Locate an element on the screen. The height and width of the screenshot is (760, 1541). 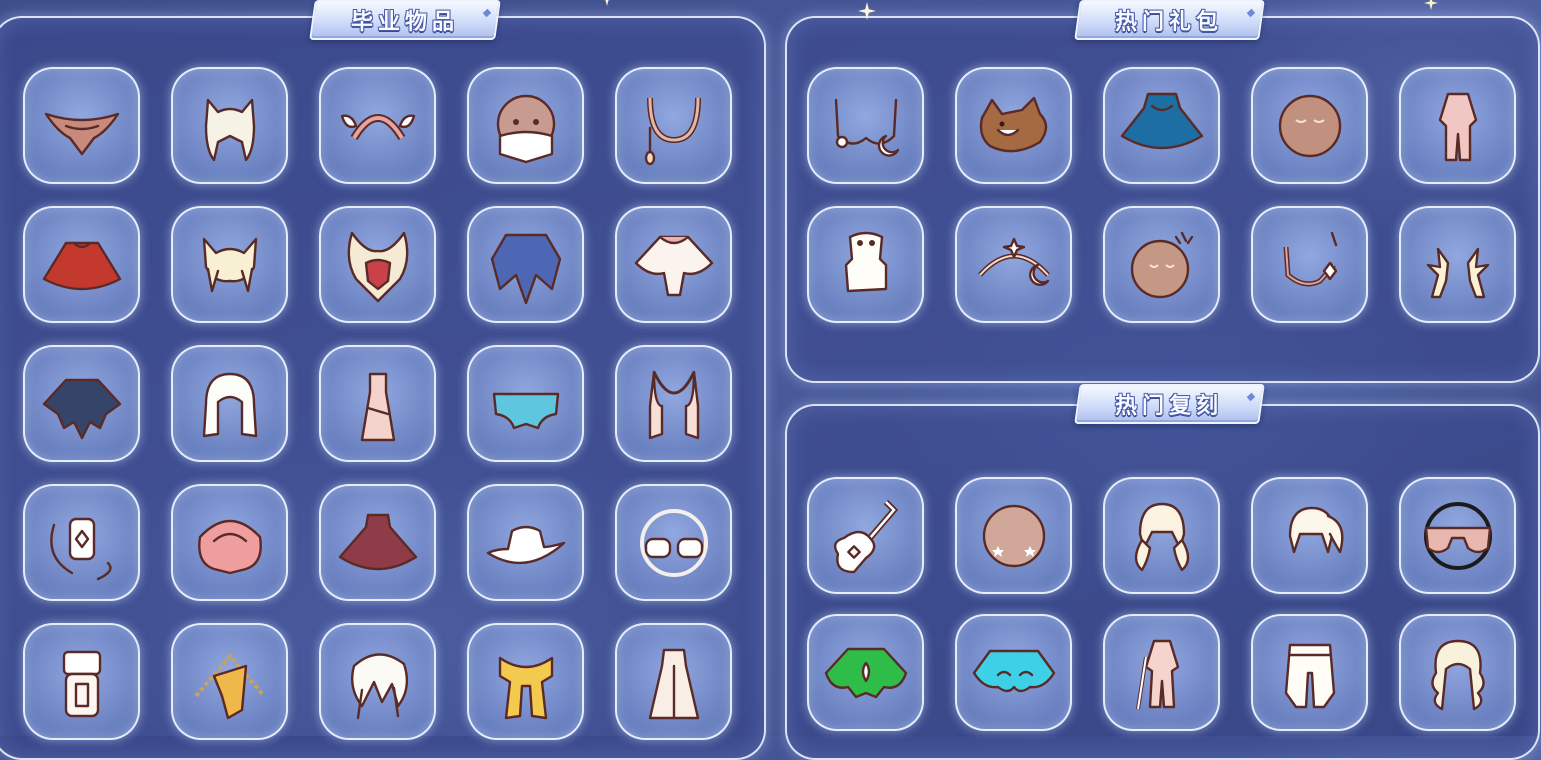
lantern-prop-icon is located at coordinates (81, 683).